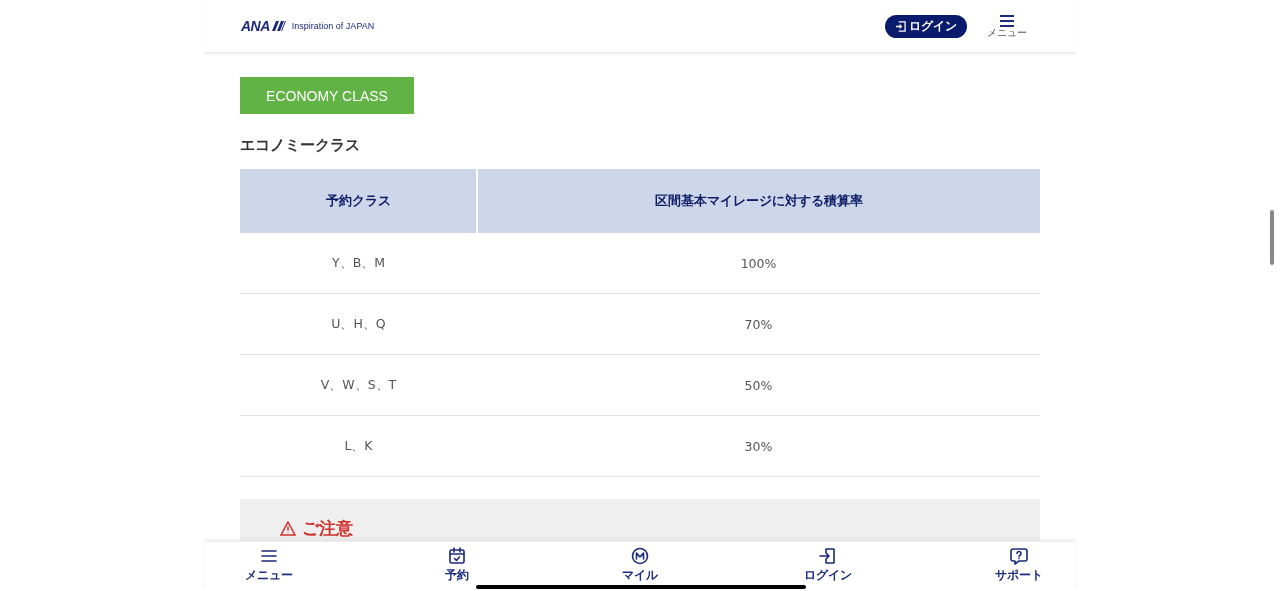 This screenshot has height=591, width=1280. I want to click on table-cell: Y、B、M, so click(358, 263).